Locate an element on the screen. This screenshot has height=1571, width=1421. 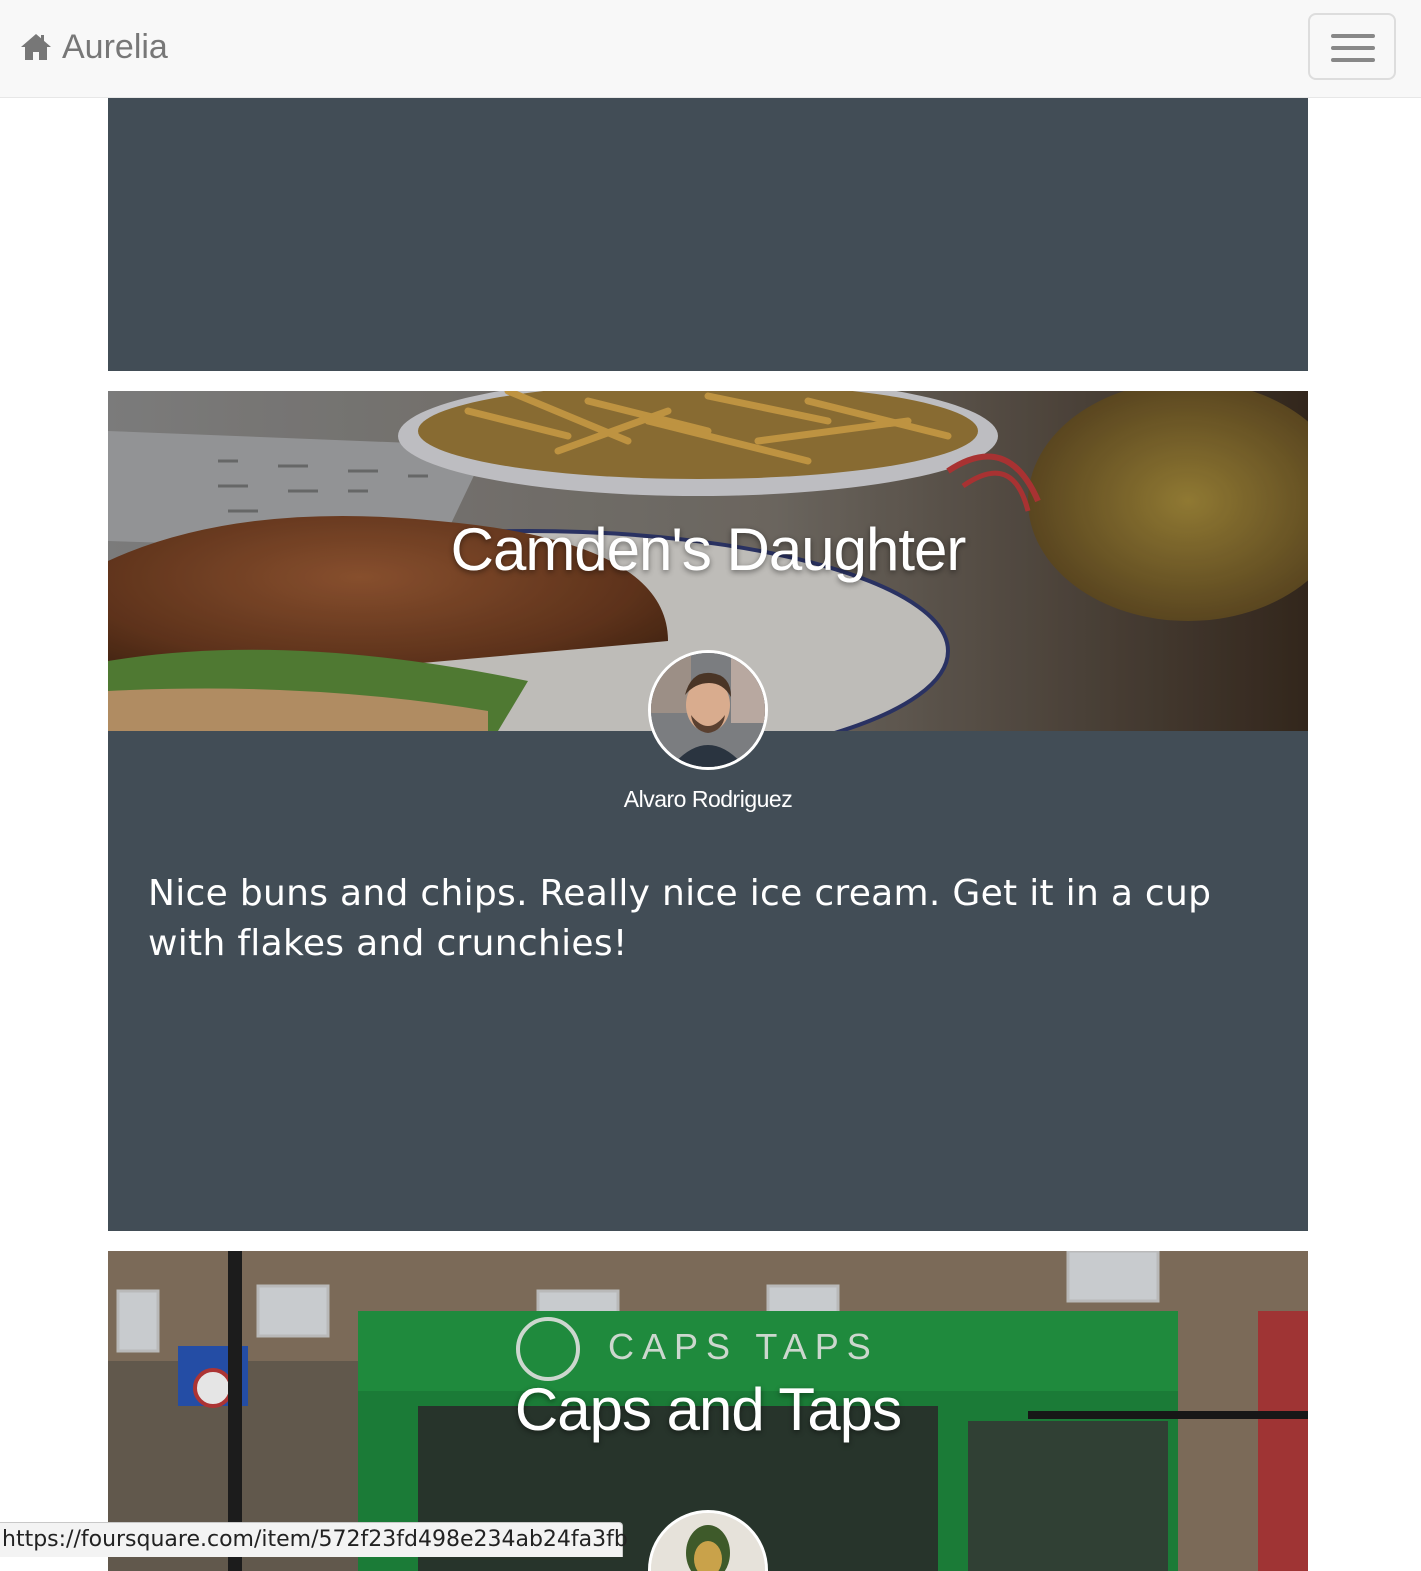
home-icon is located at coordinates (36, 47).